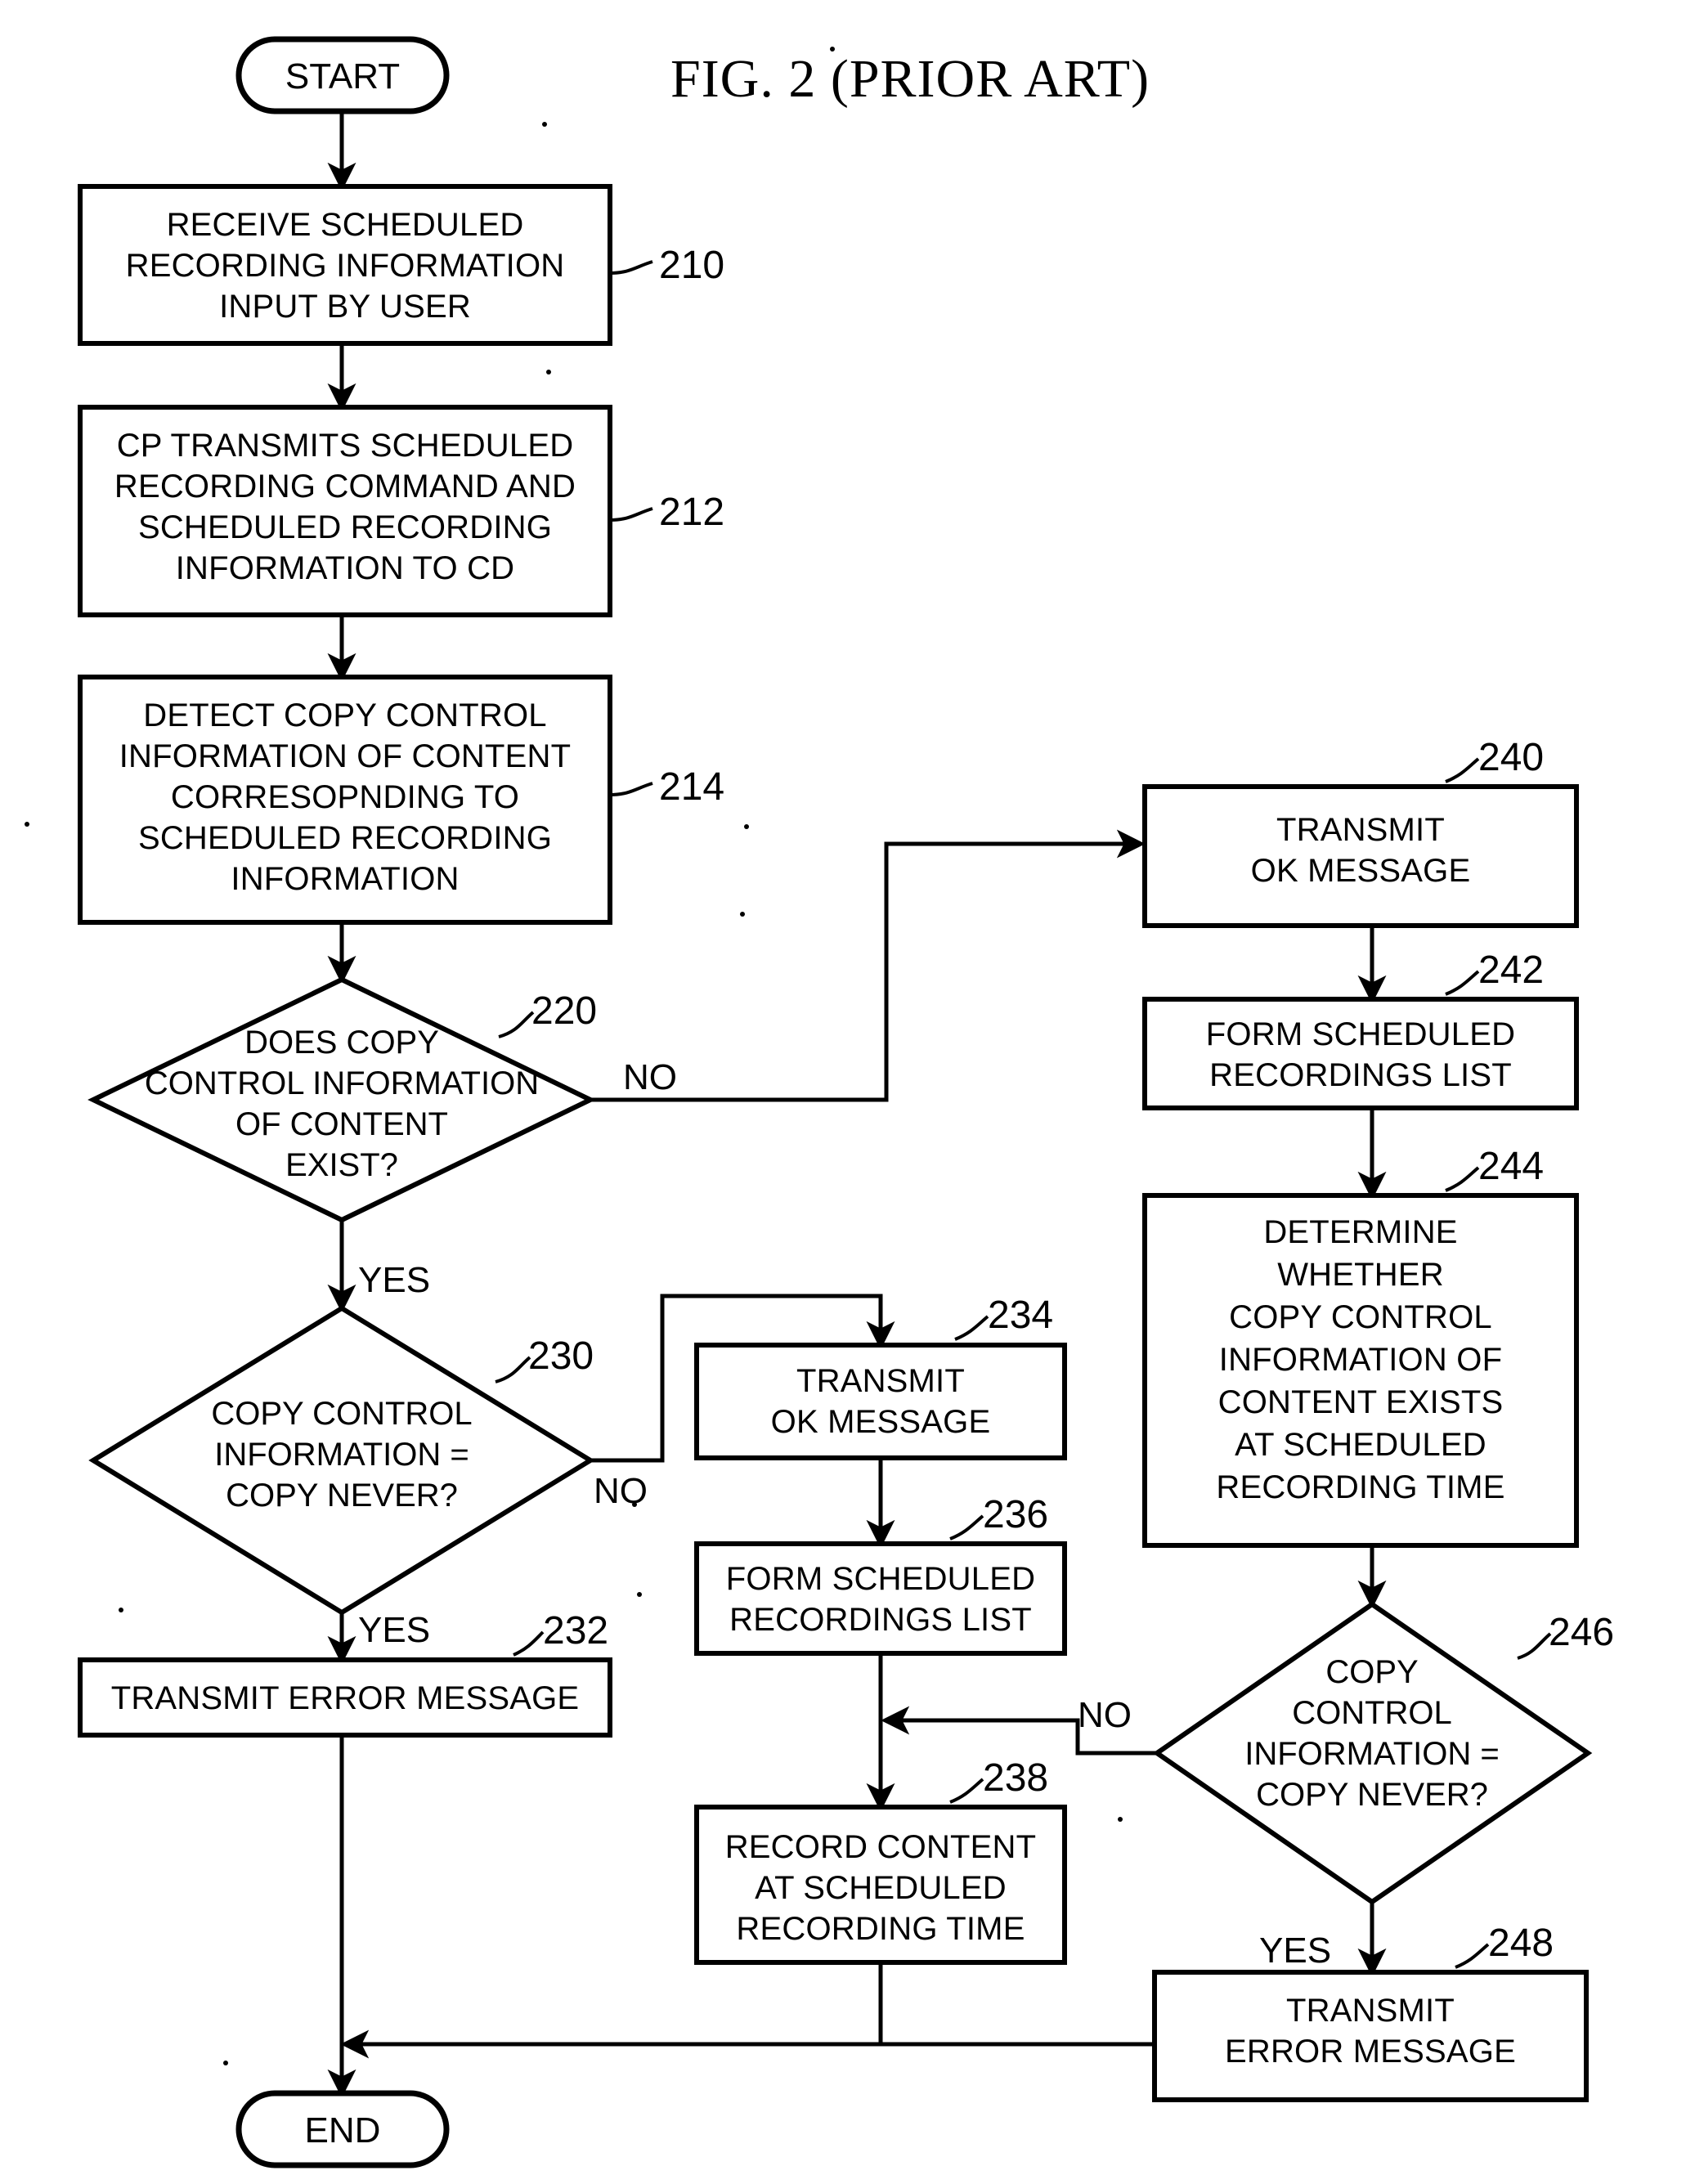 This screenshot has height=2184, width=1704. I want to click on node-230-leader, so click(513, 1370).